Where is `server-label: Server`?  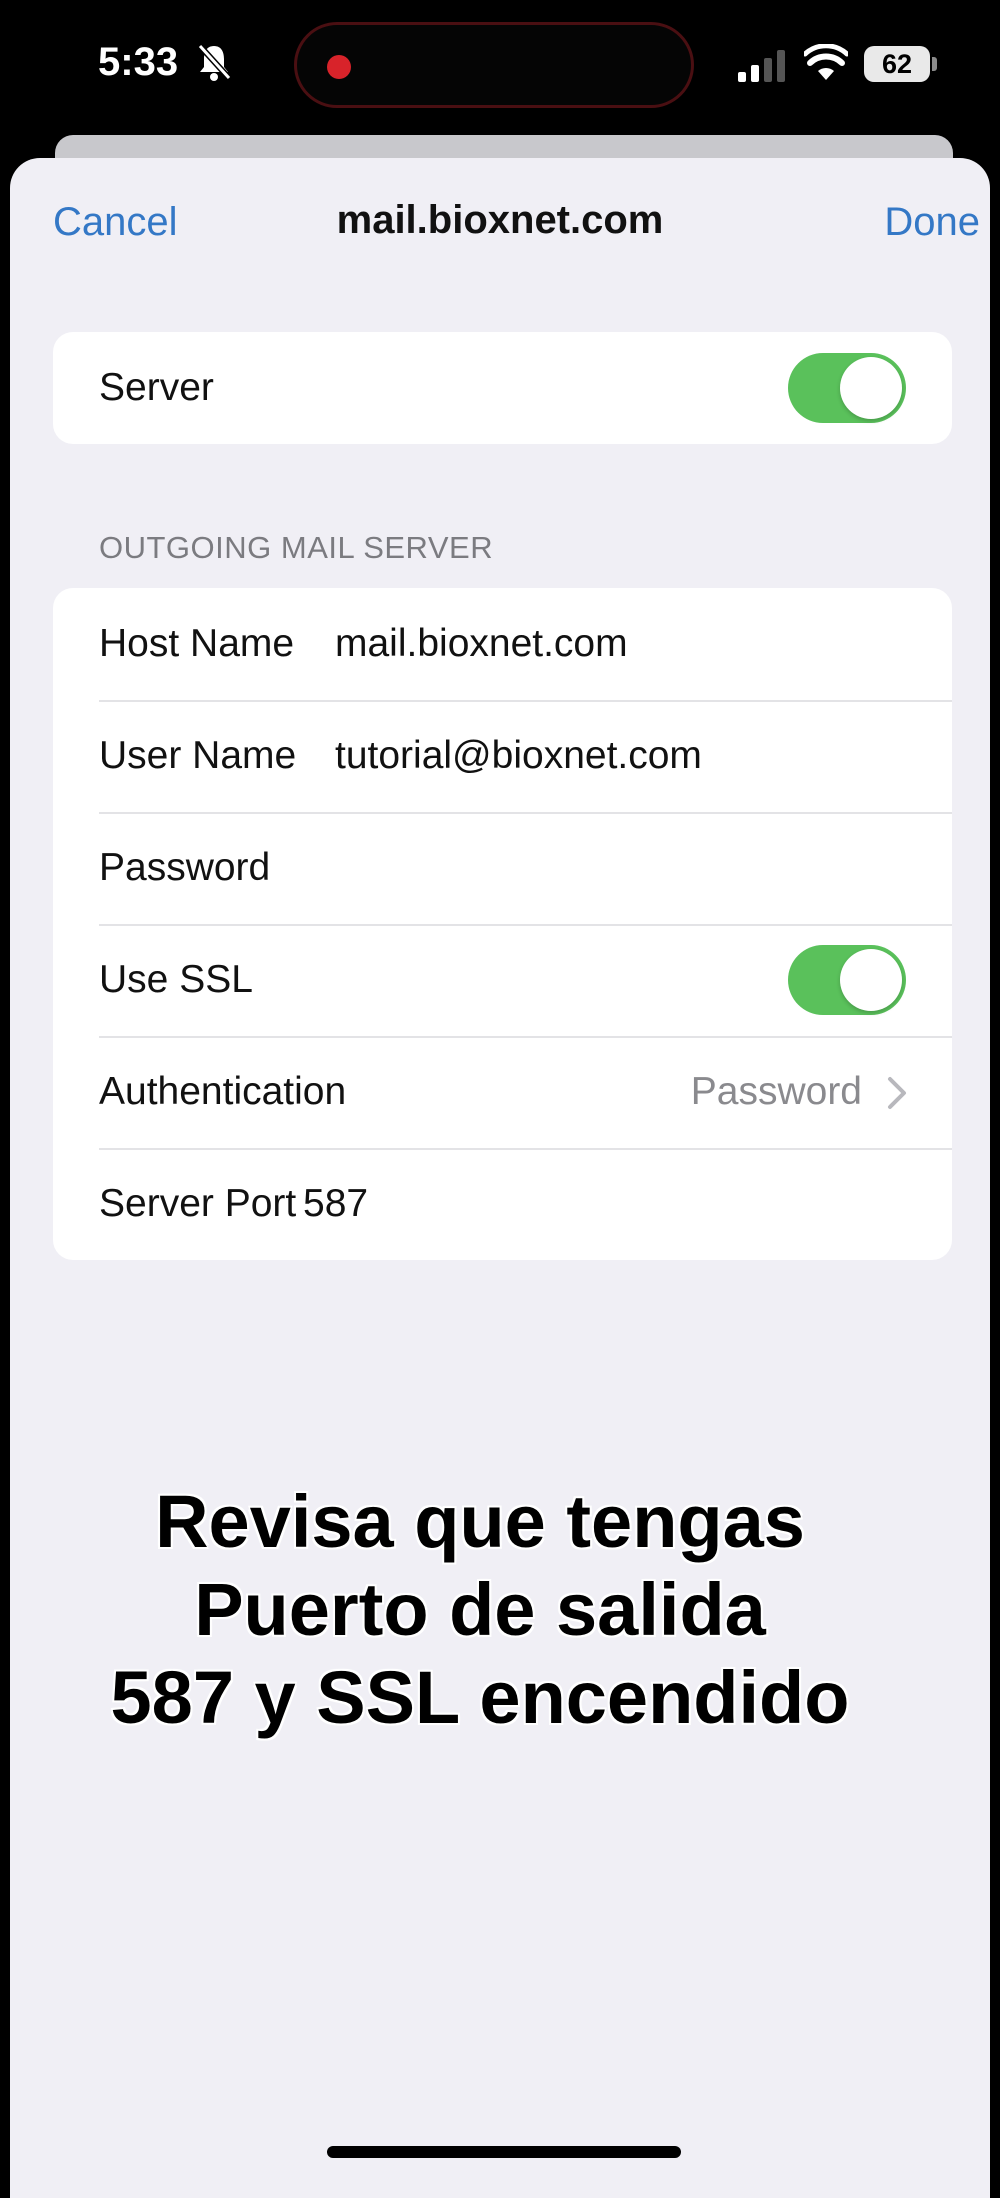
server-label: Server is located at coordinates (156, 387).